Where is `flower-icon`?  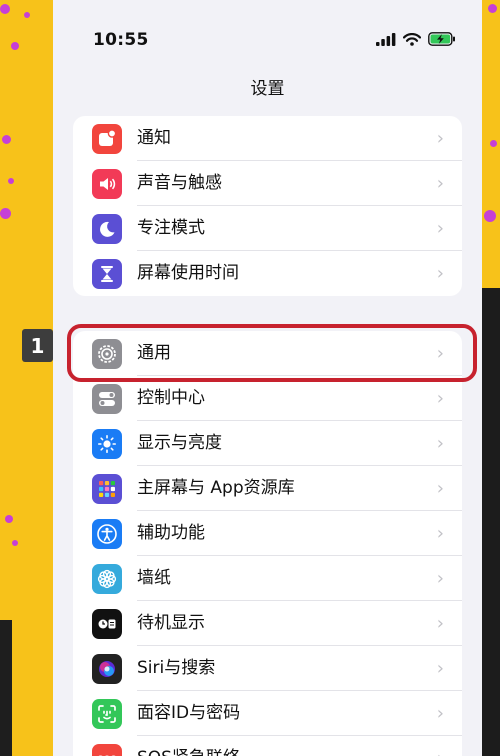 flower-icon is located at coordinates (107, 579).